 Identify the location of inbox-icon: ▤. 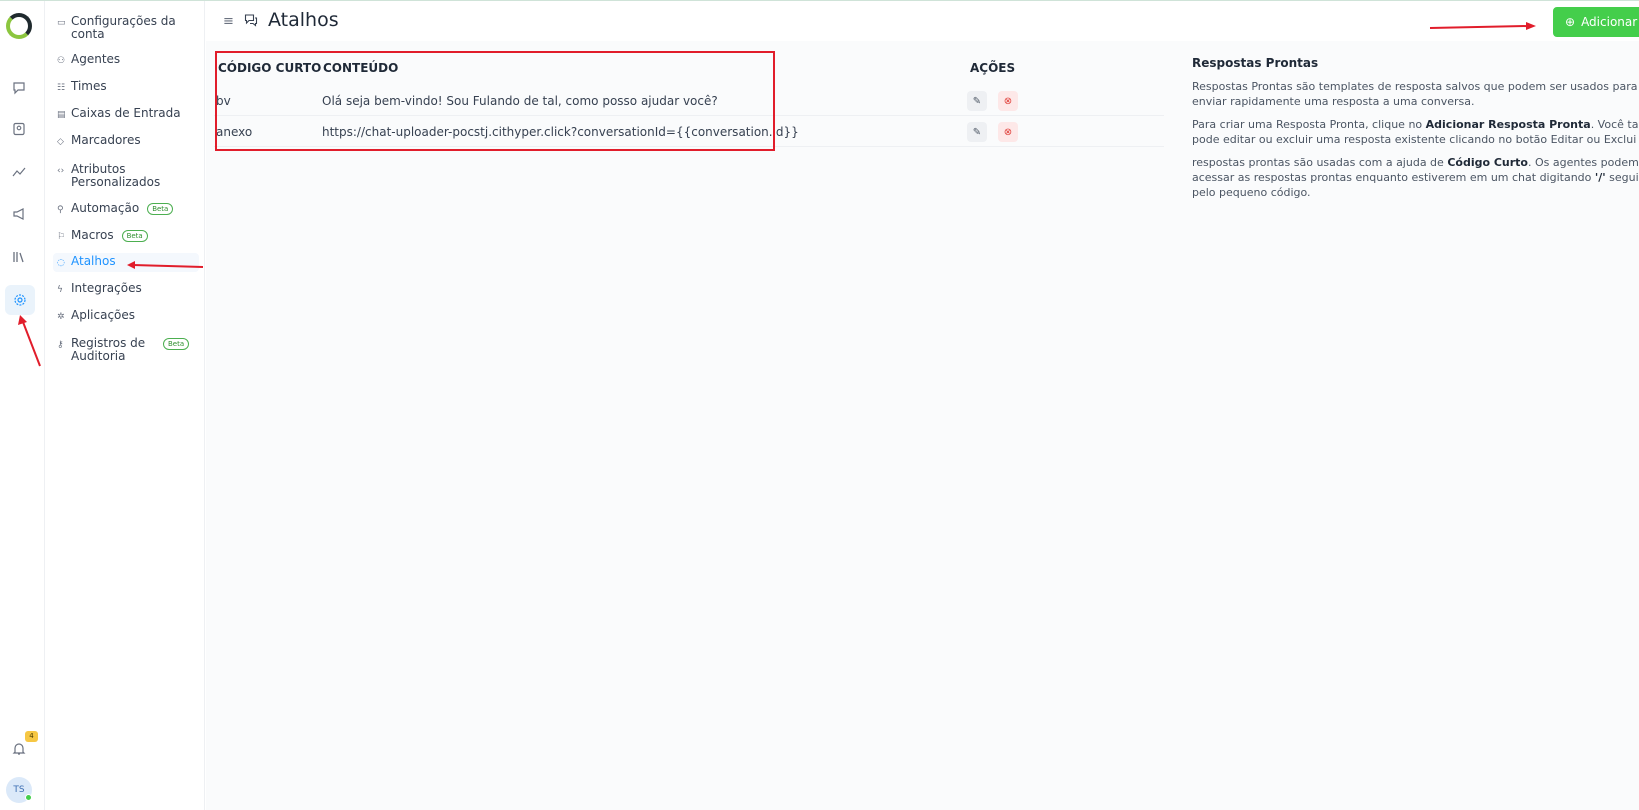
(61, 115).